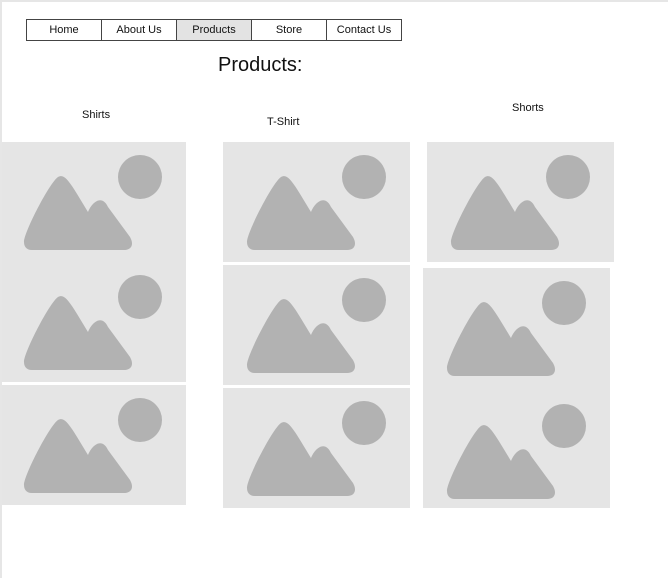  Describe the element at coordinates (364, 30) in the screenshot. I see `nav-contact-us: Contact Us` at that location.